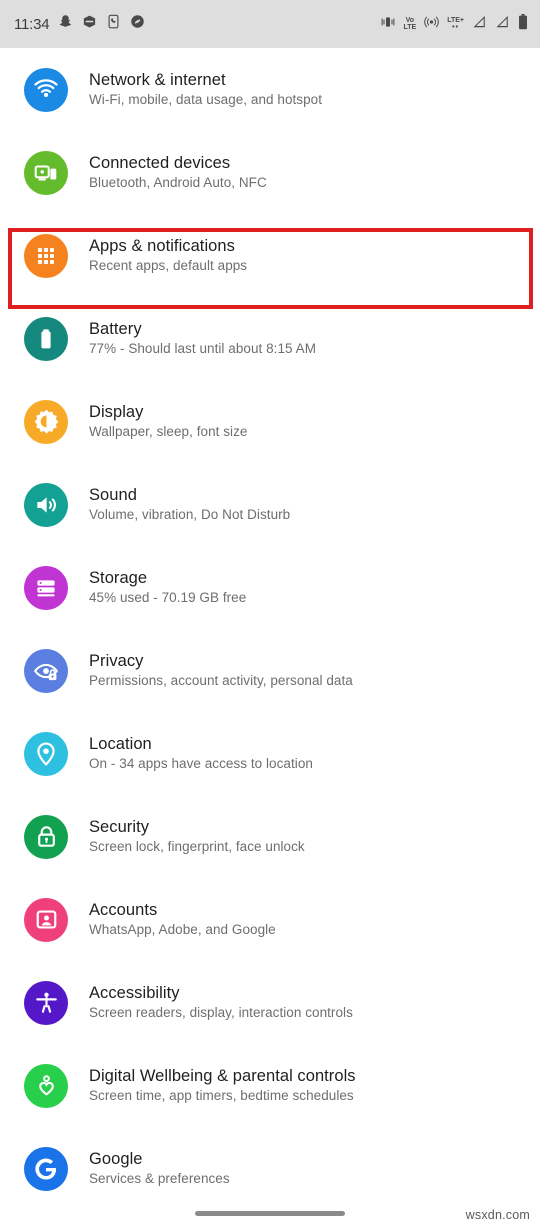  What do you see at coordinates (119, 827) in the screenshot?
I see `row-title: Security` at bounding box center [119, 827].